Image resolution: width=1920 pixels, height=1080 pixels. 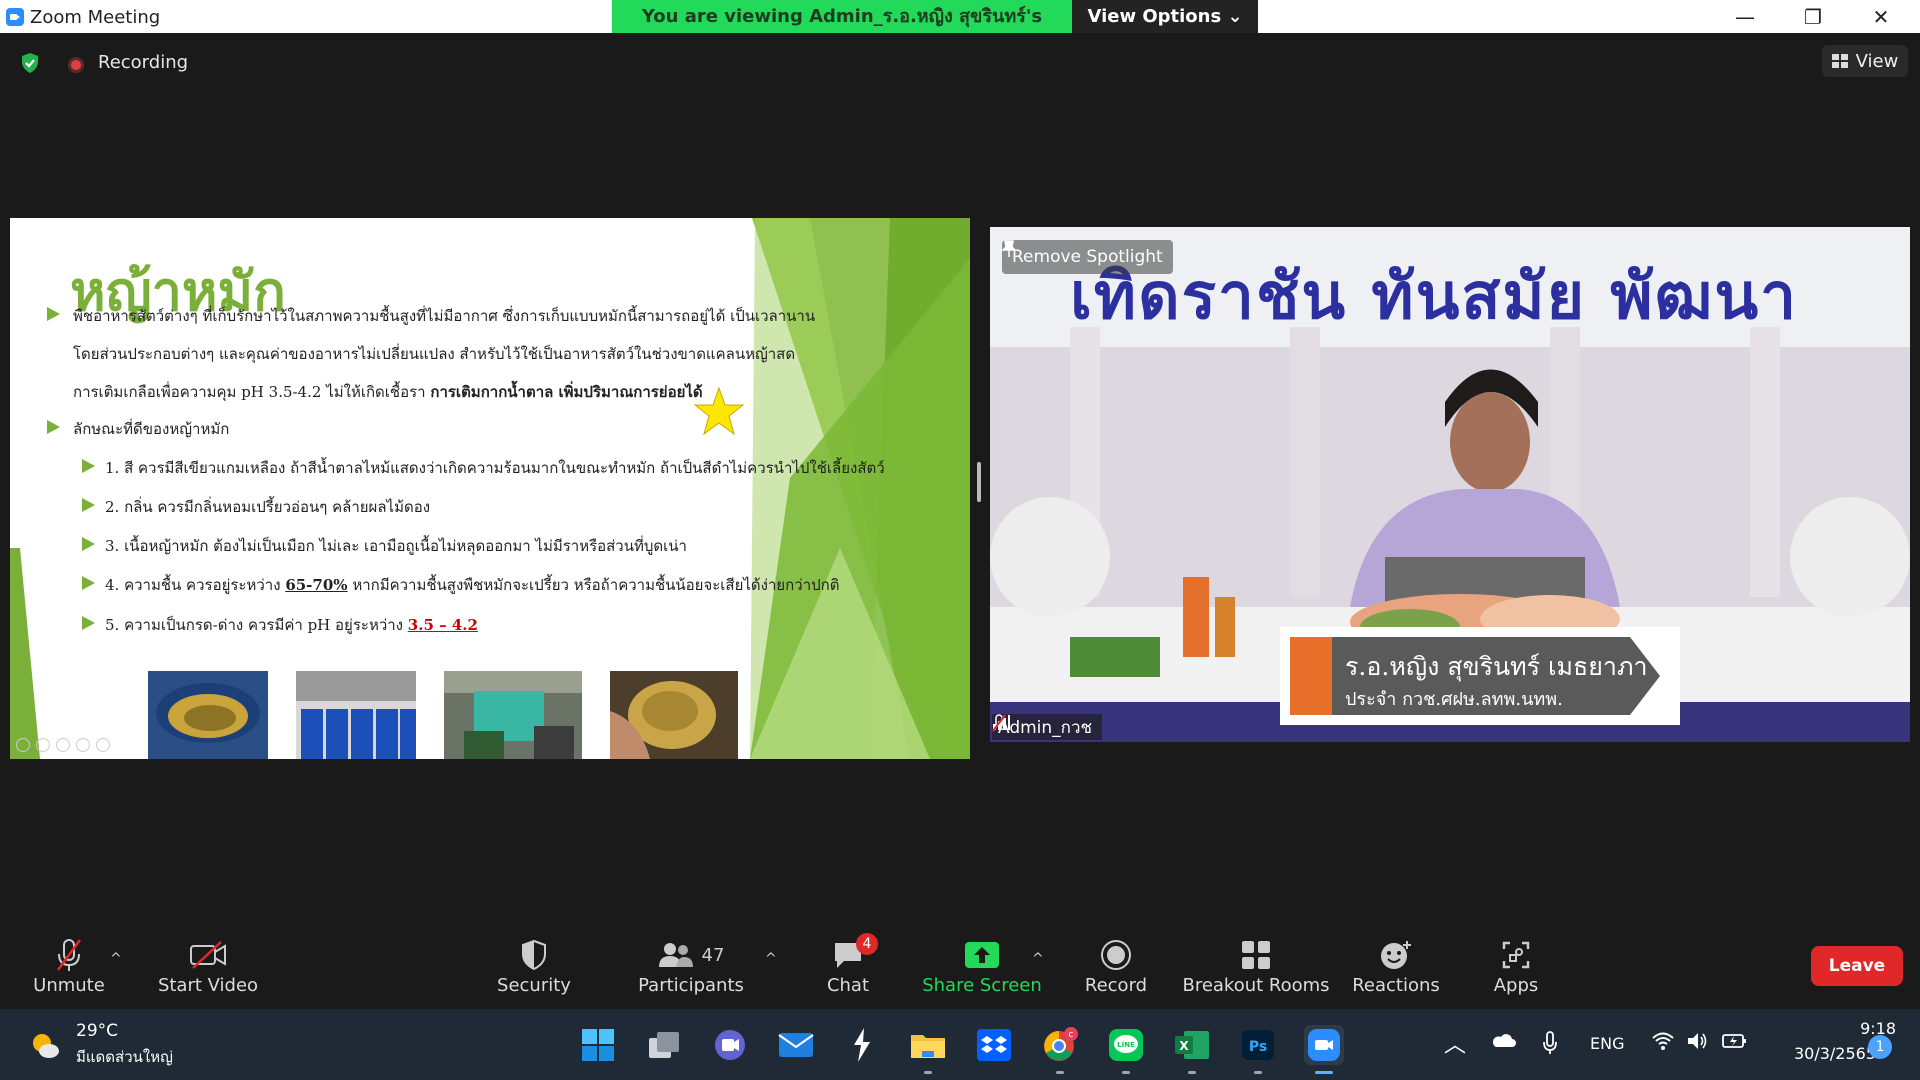 What do you see at coordinates (1865, 61) in the screenshot?
I see `view-button: View` at bounding box center [1865, 61].